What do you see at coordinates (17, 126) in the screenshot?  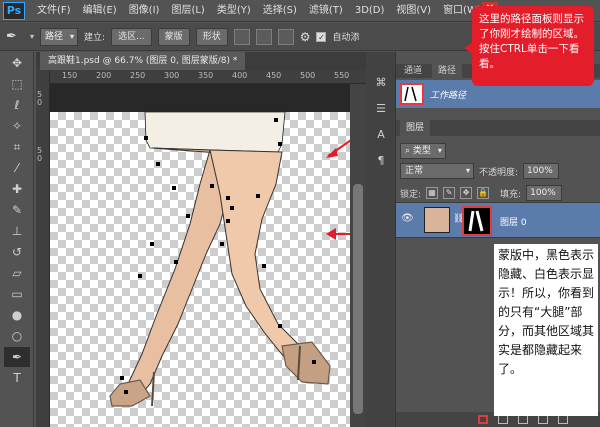 I see `magic-wand-tool-icon: ✧` at bounding box center [17, 126].